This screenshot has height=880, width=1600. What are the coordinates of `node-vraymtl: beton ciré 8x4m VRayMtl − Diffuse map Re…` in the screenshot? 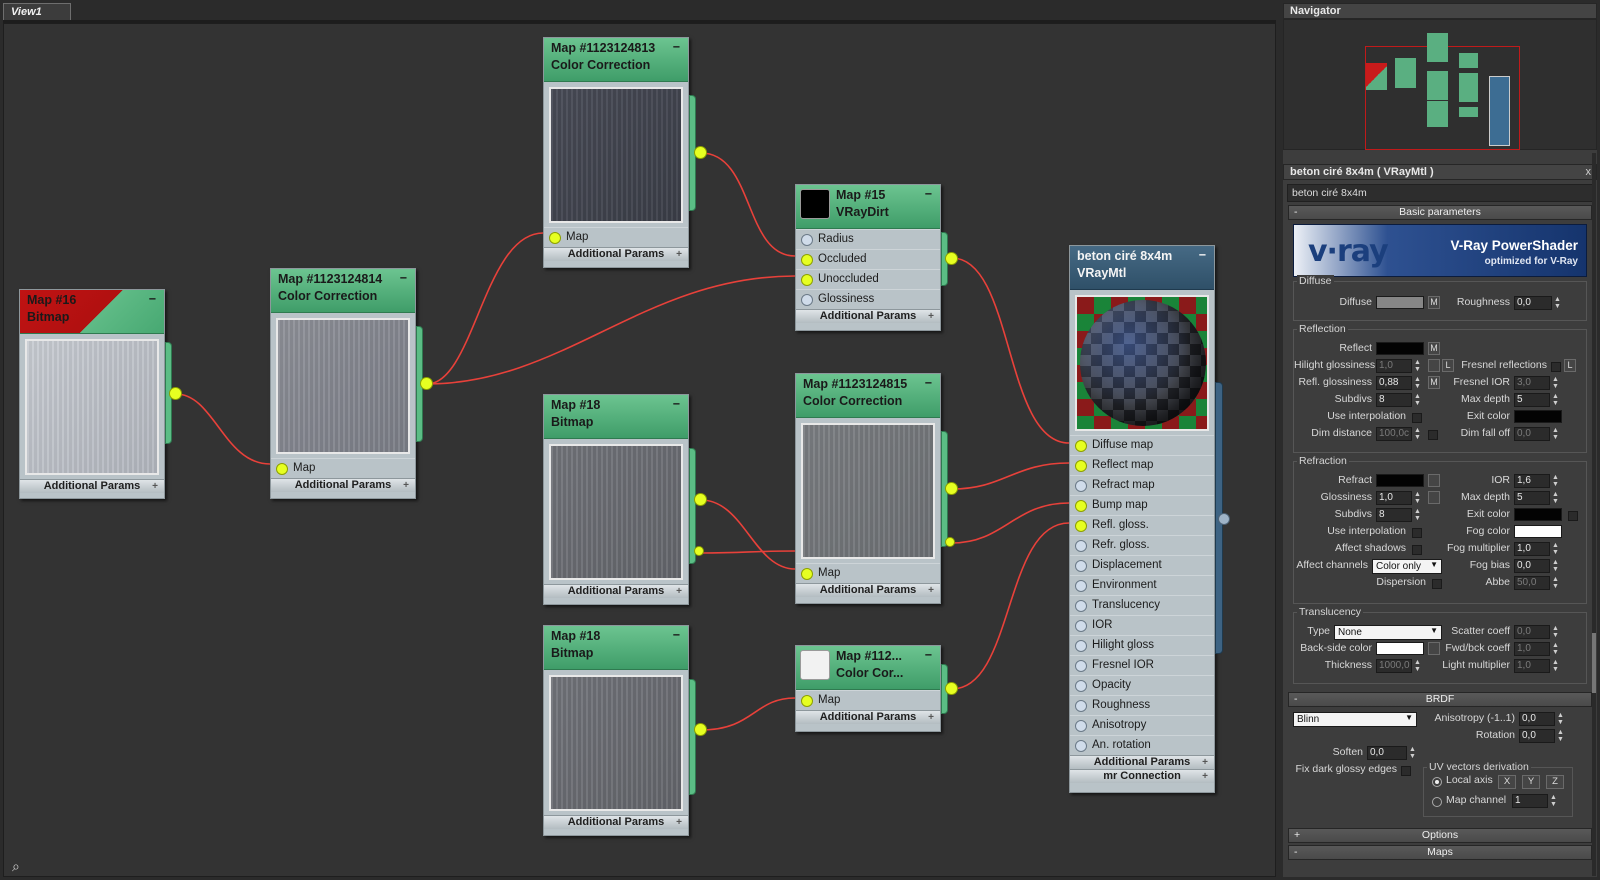 It's located at (1142, 519).